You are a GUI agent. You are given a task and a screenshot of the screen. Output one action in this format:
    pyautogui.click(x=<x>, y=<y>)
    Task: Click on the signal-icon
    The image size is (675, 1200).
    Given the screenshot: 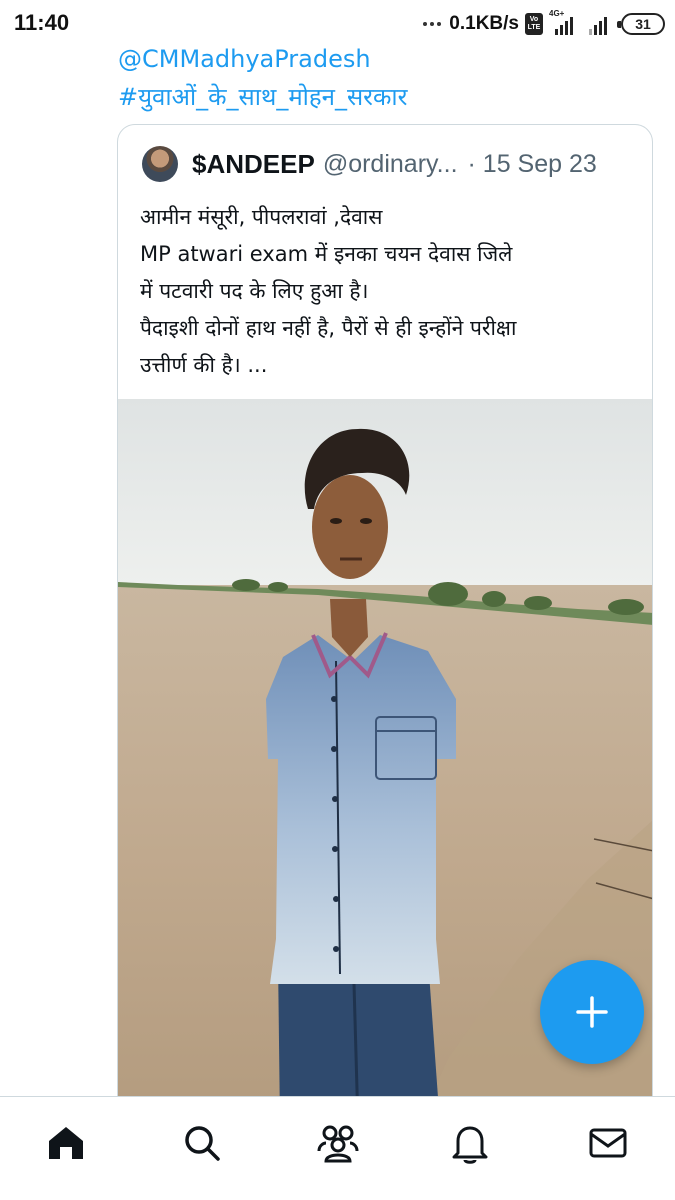 What is the action you would take?
    pyautogui.click(x=600, y=24)
    